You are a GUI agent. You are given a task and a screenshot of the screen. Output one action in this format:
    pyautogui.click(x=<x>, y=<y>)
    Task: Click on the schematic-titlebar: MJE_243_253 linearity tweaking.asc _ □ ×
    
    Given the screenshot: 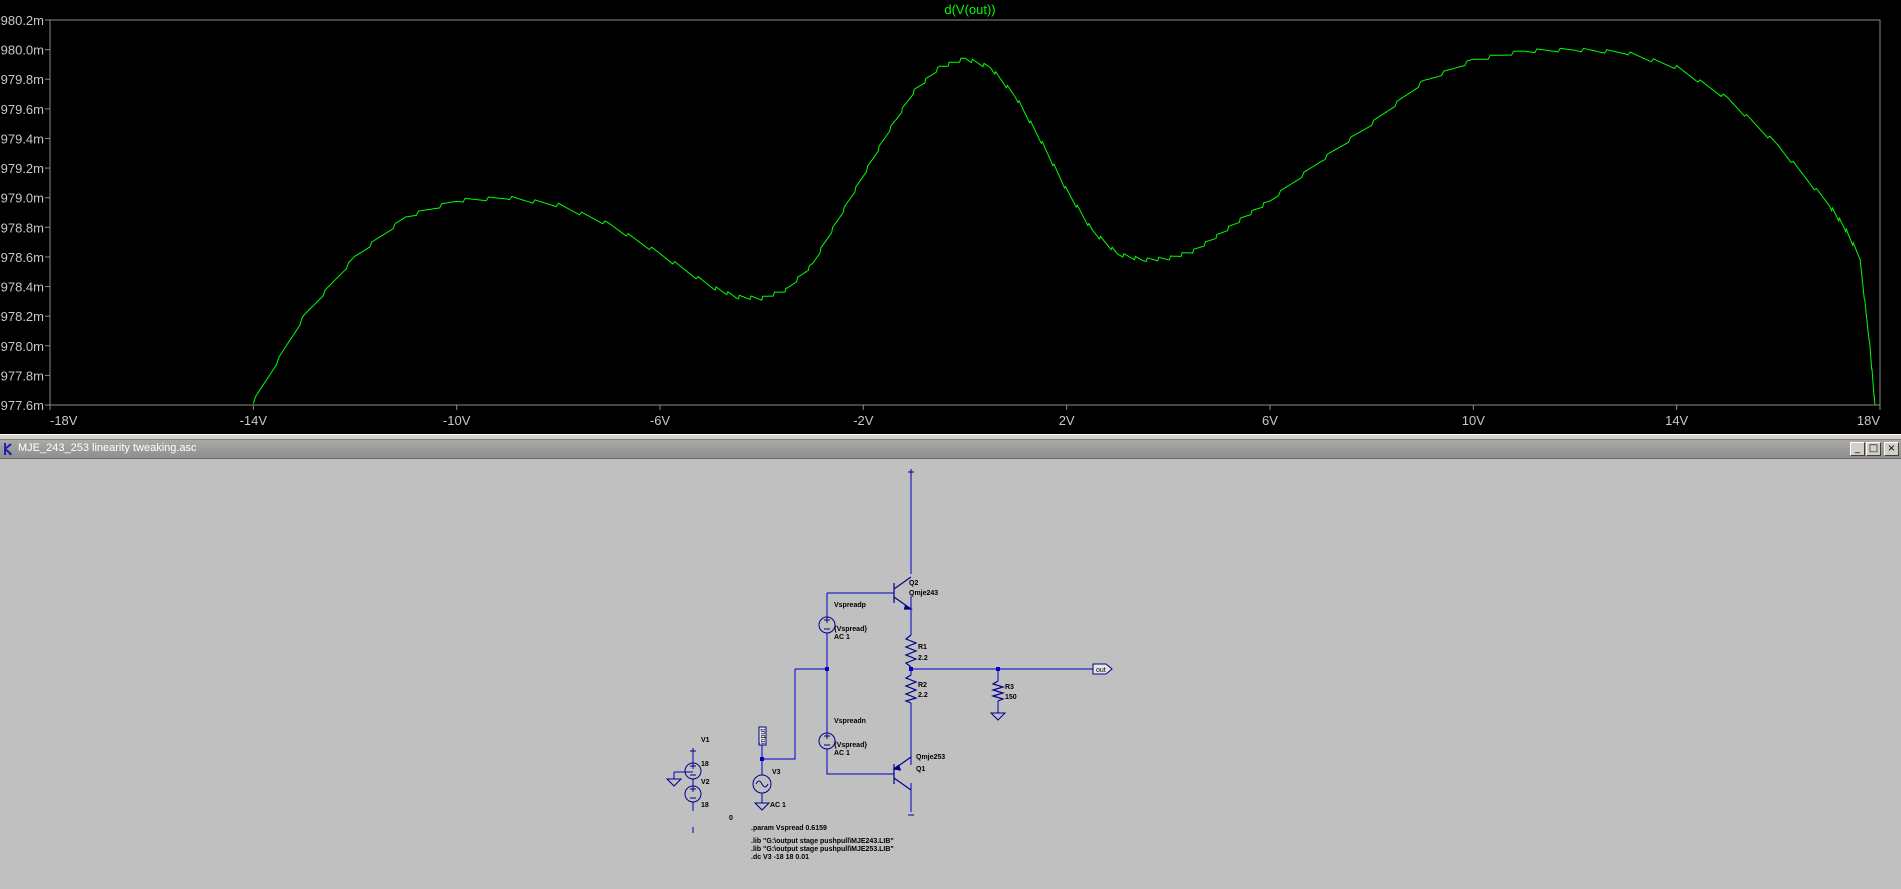 What is the action you would take?
    pyautogui.click(x=950, y=449)
    